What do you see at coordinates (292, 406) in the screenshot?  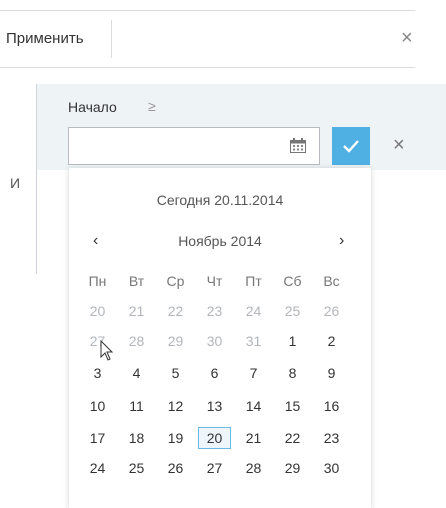 I see `day-cell: 15` at bounding box center [292, 406].